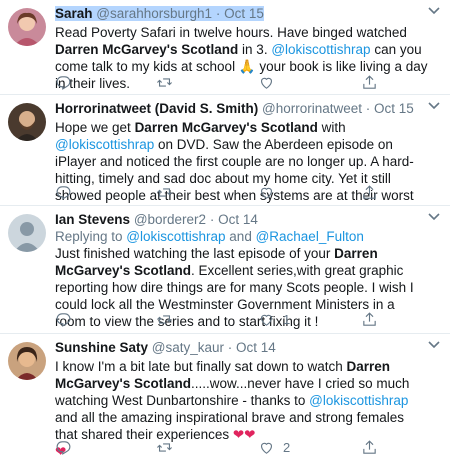  I want to click on like-button: 1, so click(274, 319).